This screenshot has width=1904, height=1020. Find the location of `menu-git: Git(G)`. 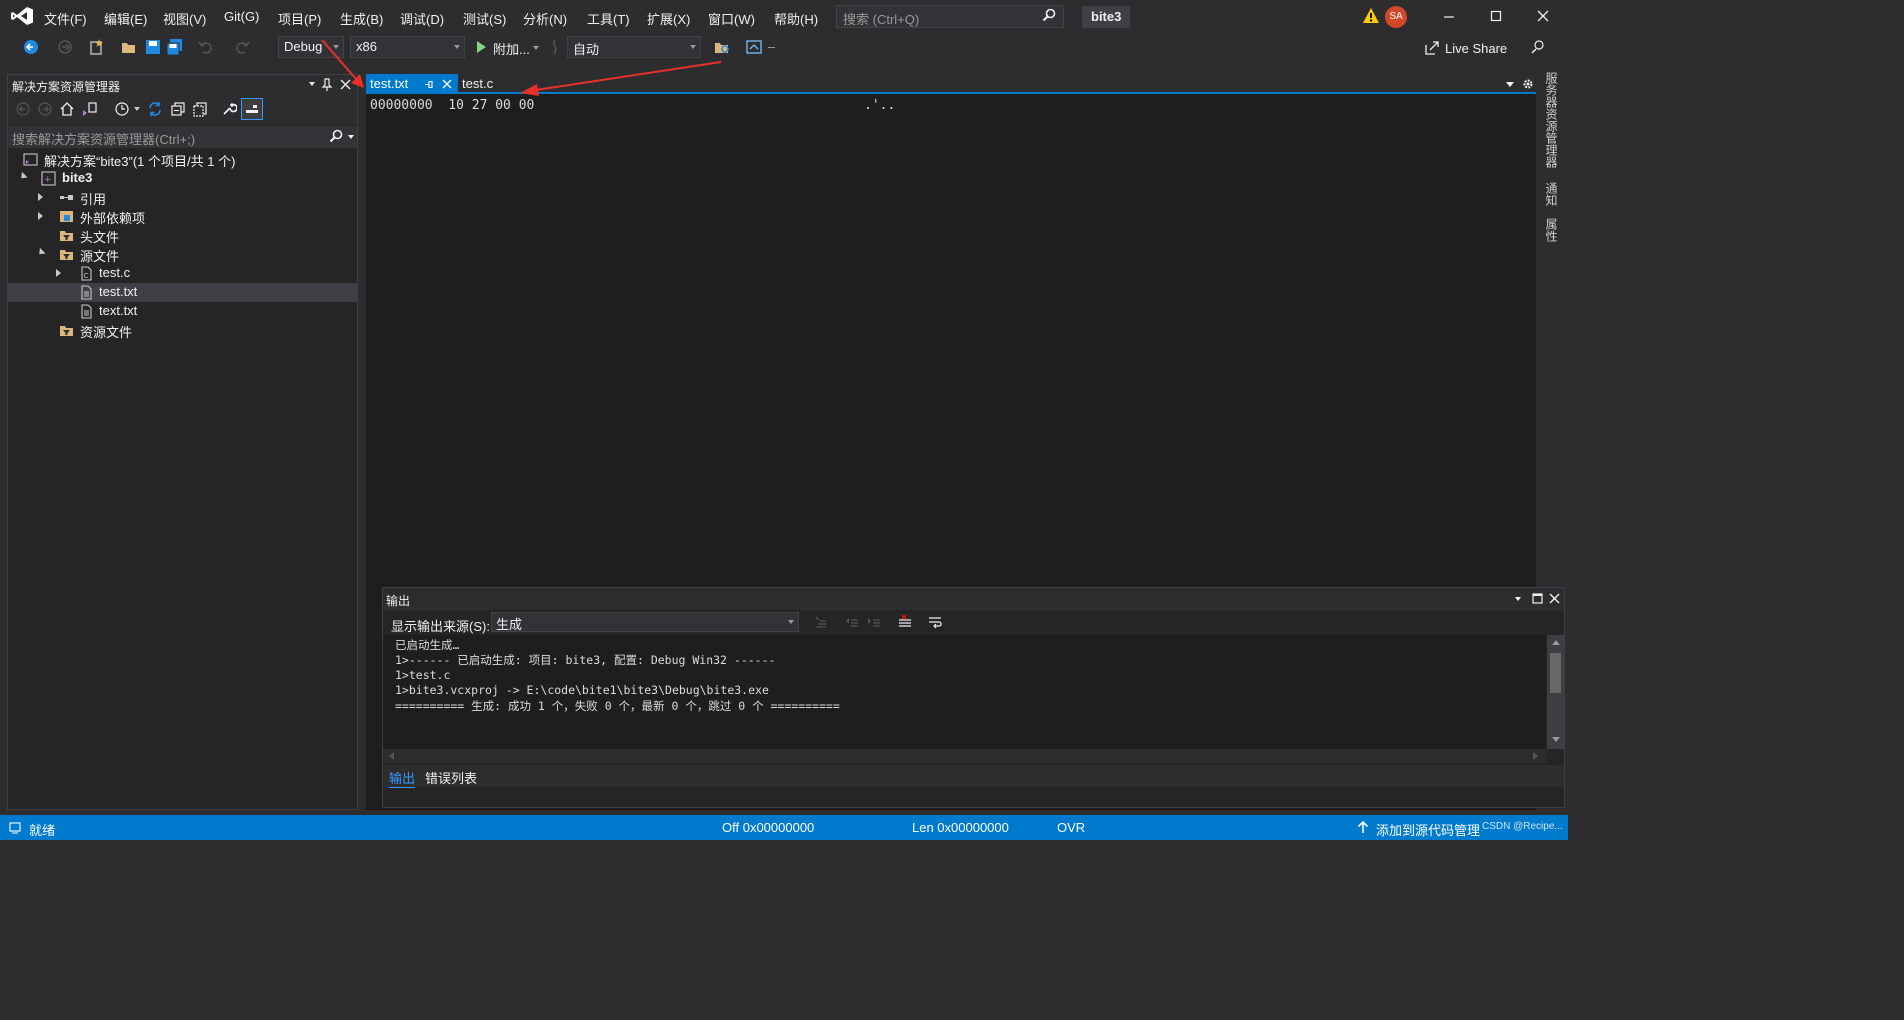

menu-git: Git(G) is located at coordinates (241, 16).